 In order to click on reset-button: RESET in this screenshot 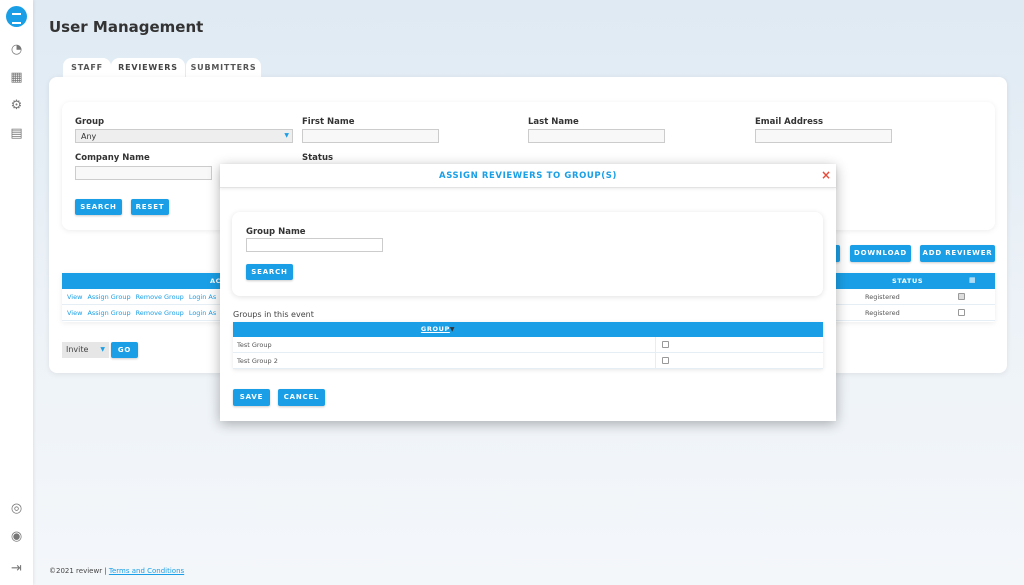, I will do `click(150, 207)`.